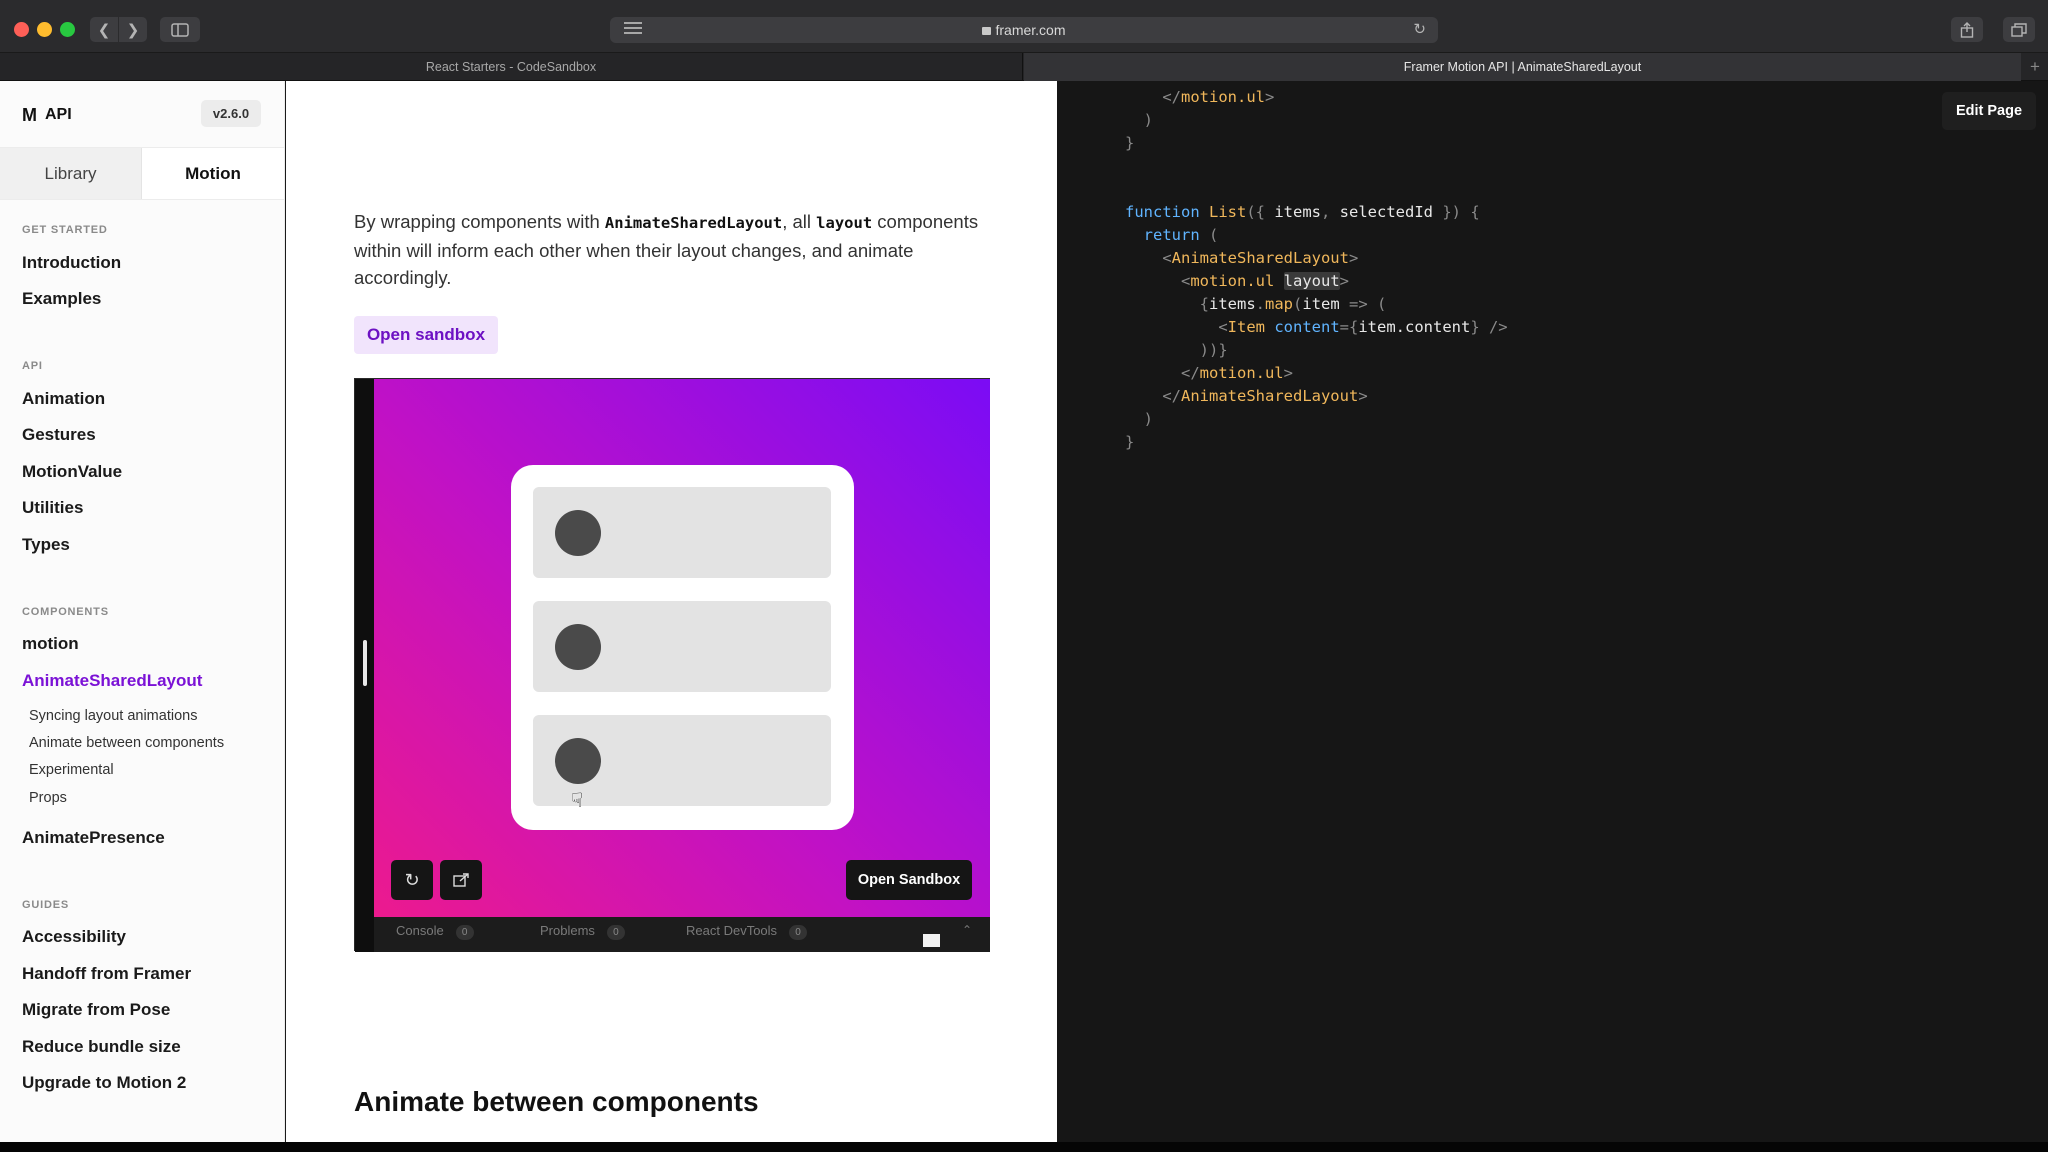 The height and width of the screenshot is (1152, 2048). Describe the element at coordinates (52, 508) in the screenshot. I see `sidebar-item-utilities: Utilities` at that location.